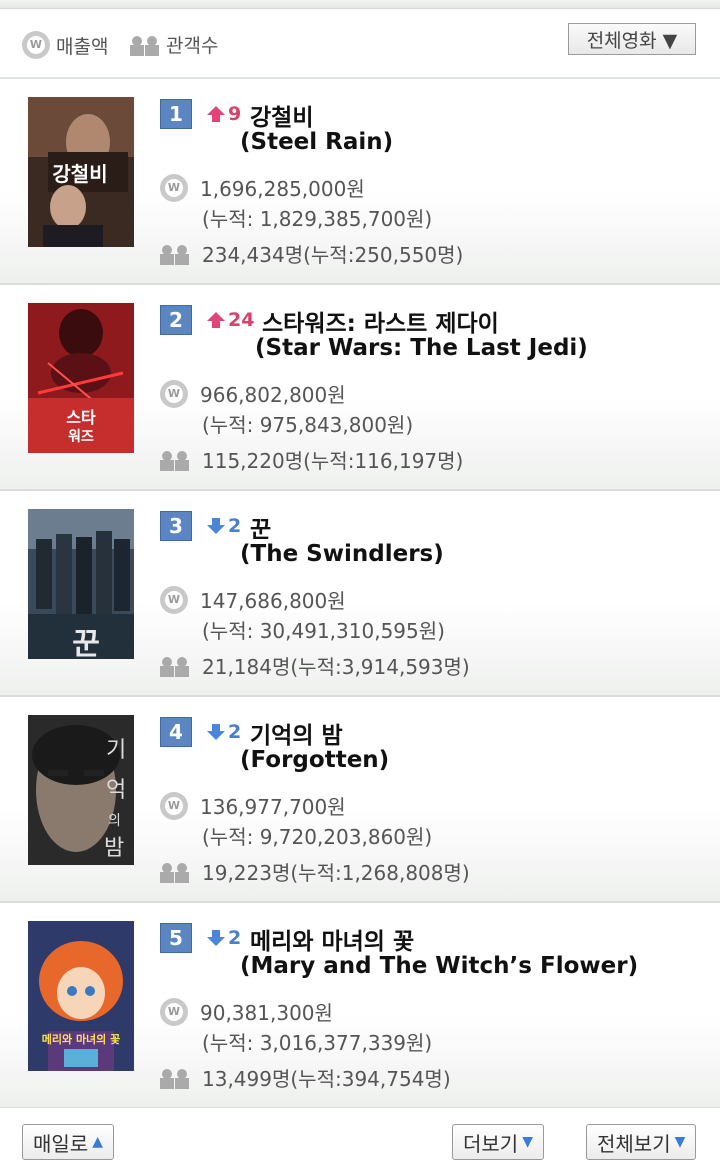  I want to click on legend-sales: 매출액, so click(65, 45).